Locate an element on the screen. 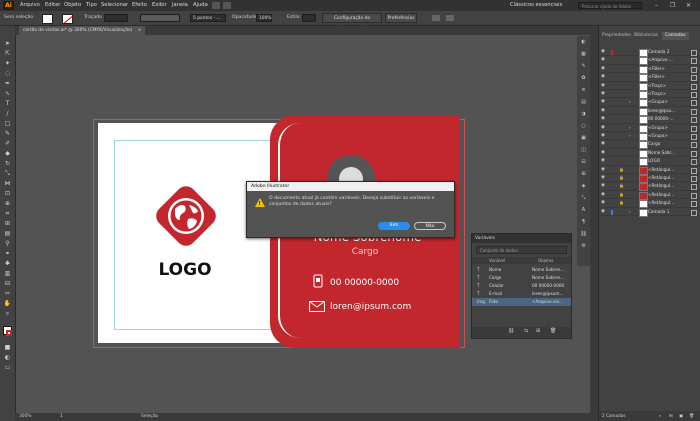 The height and width of the screenshot is (421, 700). tab-libraries: Bibliotecas is located at coordinates (646, 36).